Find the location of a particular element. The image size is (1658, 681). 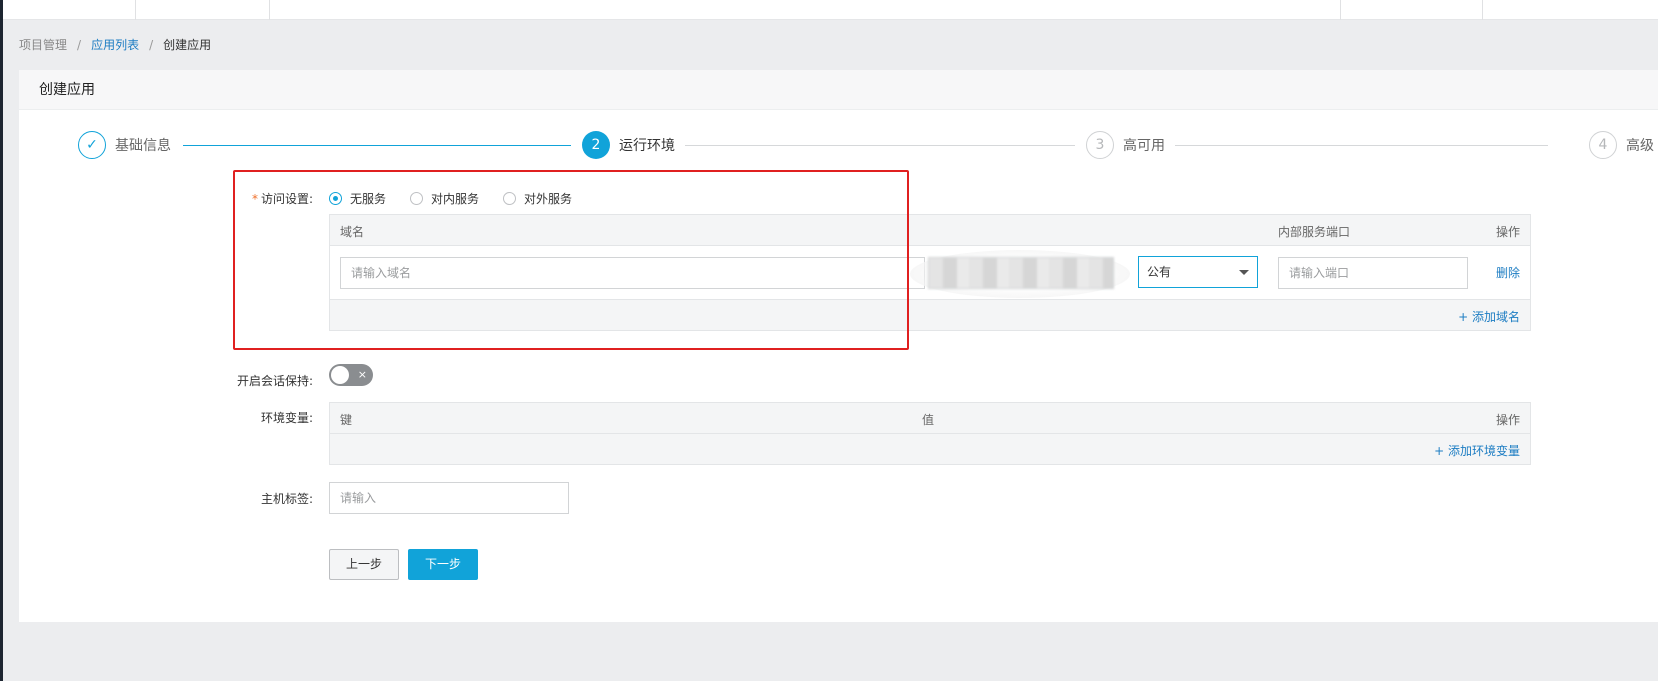

step-label: 高可用 is located at coordinates (1144, 146).